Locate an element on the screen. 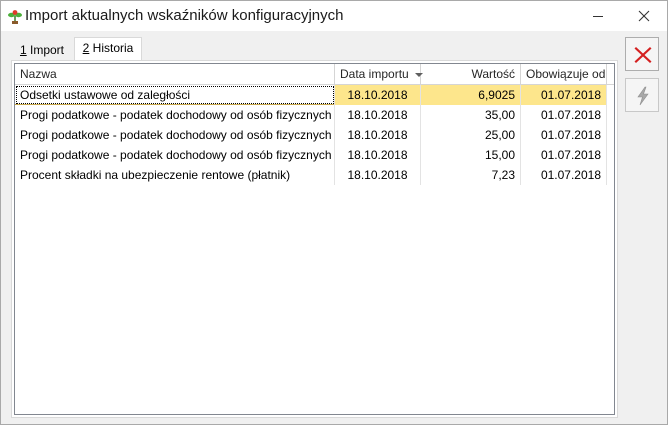 The image size is (668, 425). run-import-button is located at coordinates (642, 95).